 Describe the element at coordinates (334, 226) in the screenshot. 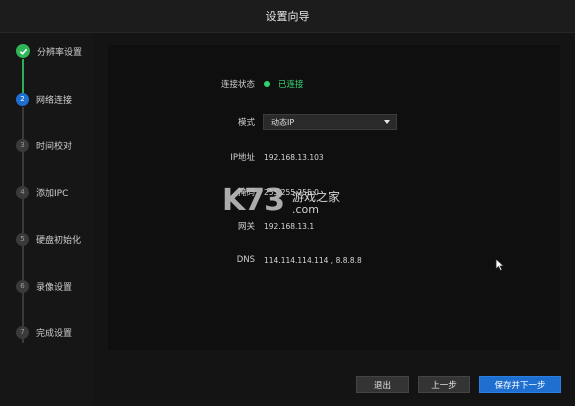

I see `gateway-row: 网关 192.168.13.1` at that location.